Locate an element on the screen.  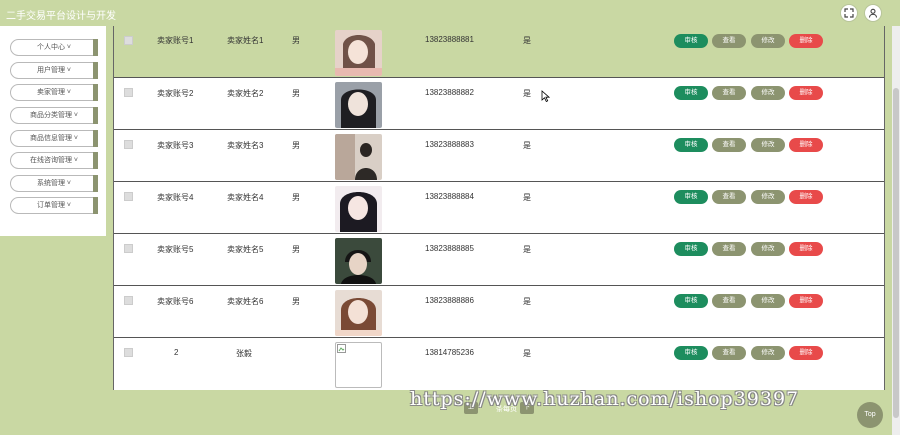
seller-phone: 13823888882 is located at coordinates (449, 92).